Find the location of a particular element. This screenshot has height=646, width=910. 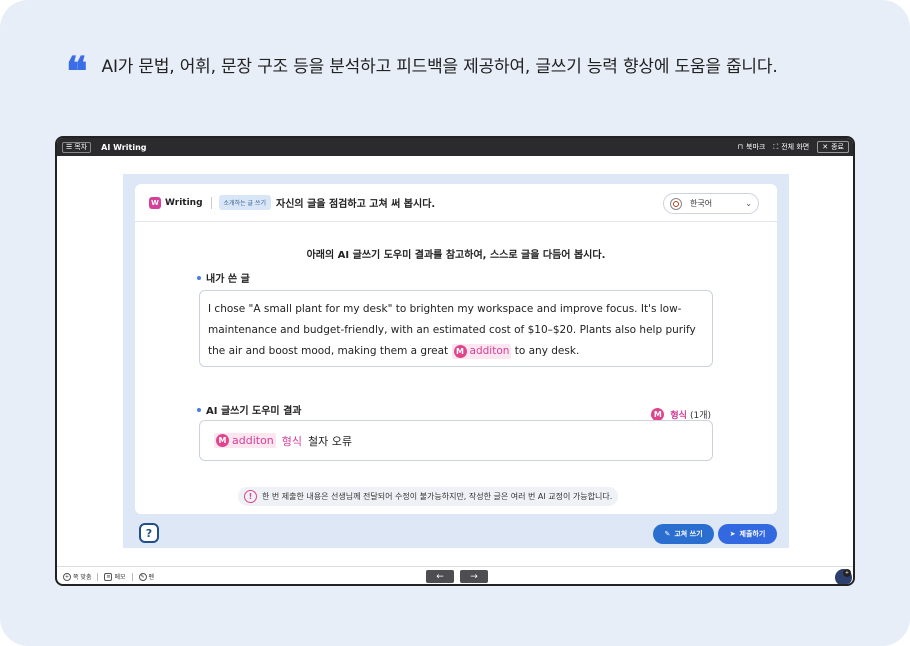

fullscreen-icon: ⛶ is located at coordinates (776, 146).